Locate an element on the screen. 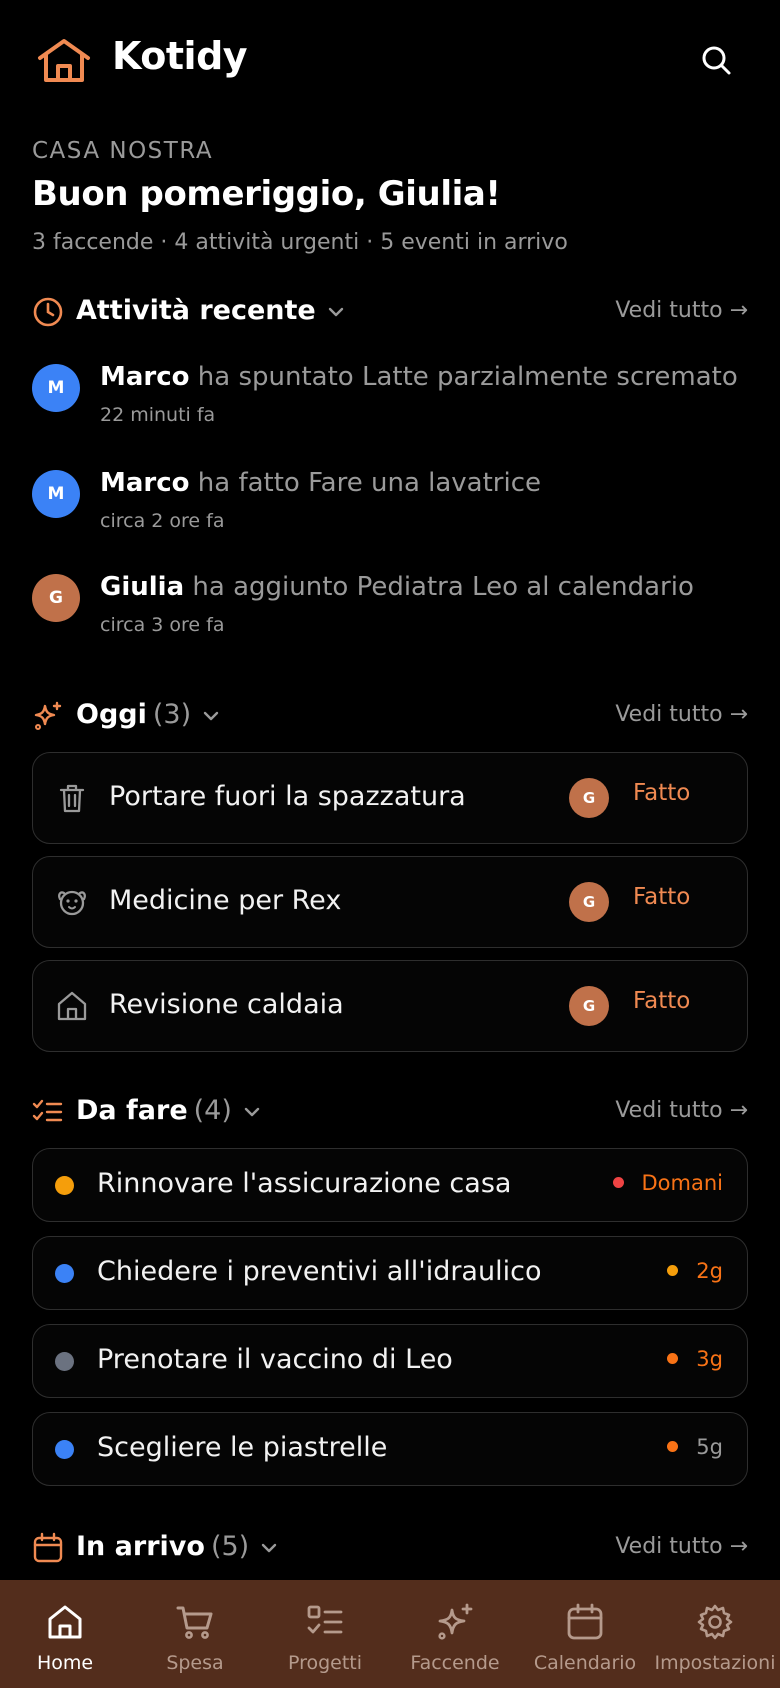 The height and width of the screenshot is (1688, 780). chore-label: Portare fuori la spazzatura is located at coordinates (287, 796).